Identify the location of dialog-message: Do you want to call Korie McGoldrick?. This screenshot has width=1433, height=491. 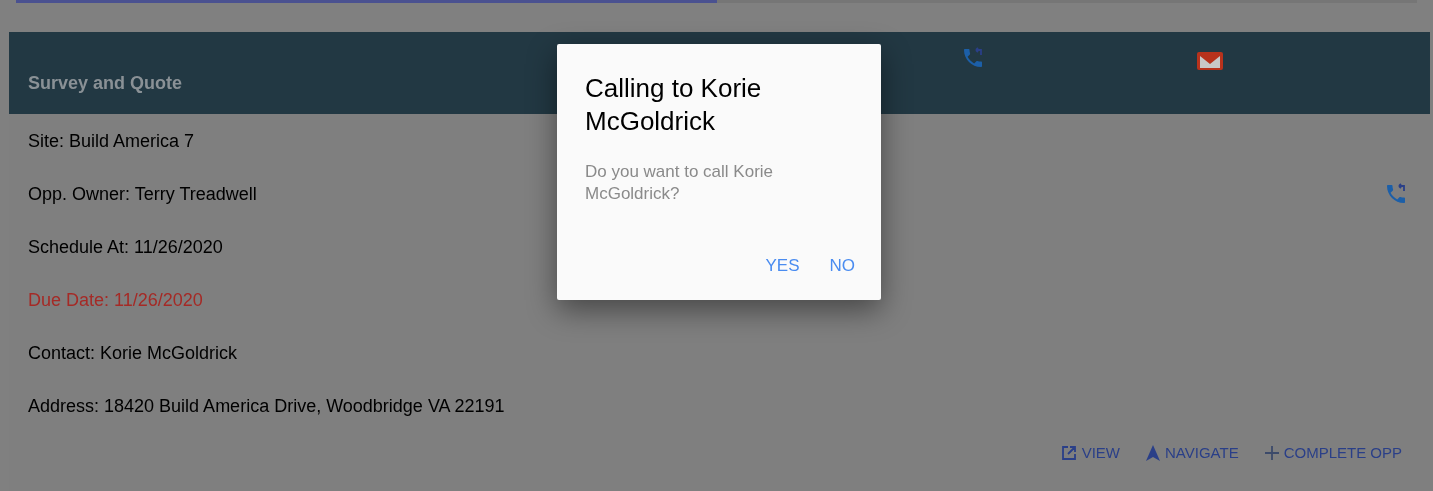
(680, 183).